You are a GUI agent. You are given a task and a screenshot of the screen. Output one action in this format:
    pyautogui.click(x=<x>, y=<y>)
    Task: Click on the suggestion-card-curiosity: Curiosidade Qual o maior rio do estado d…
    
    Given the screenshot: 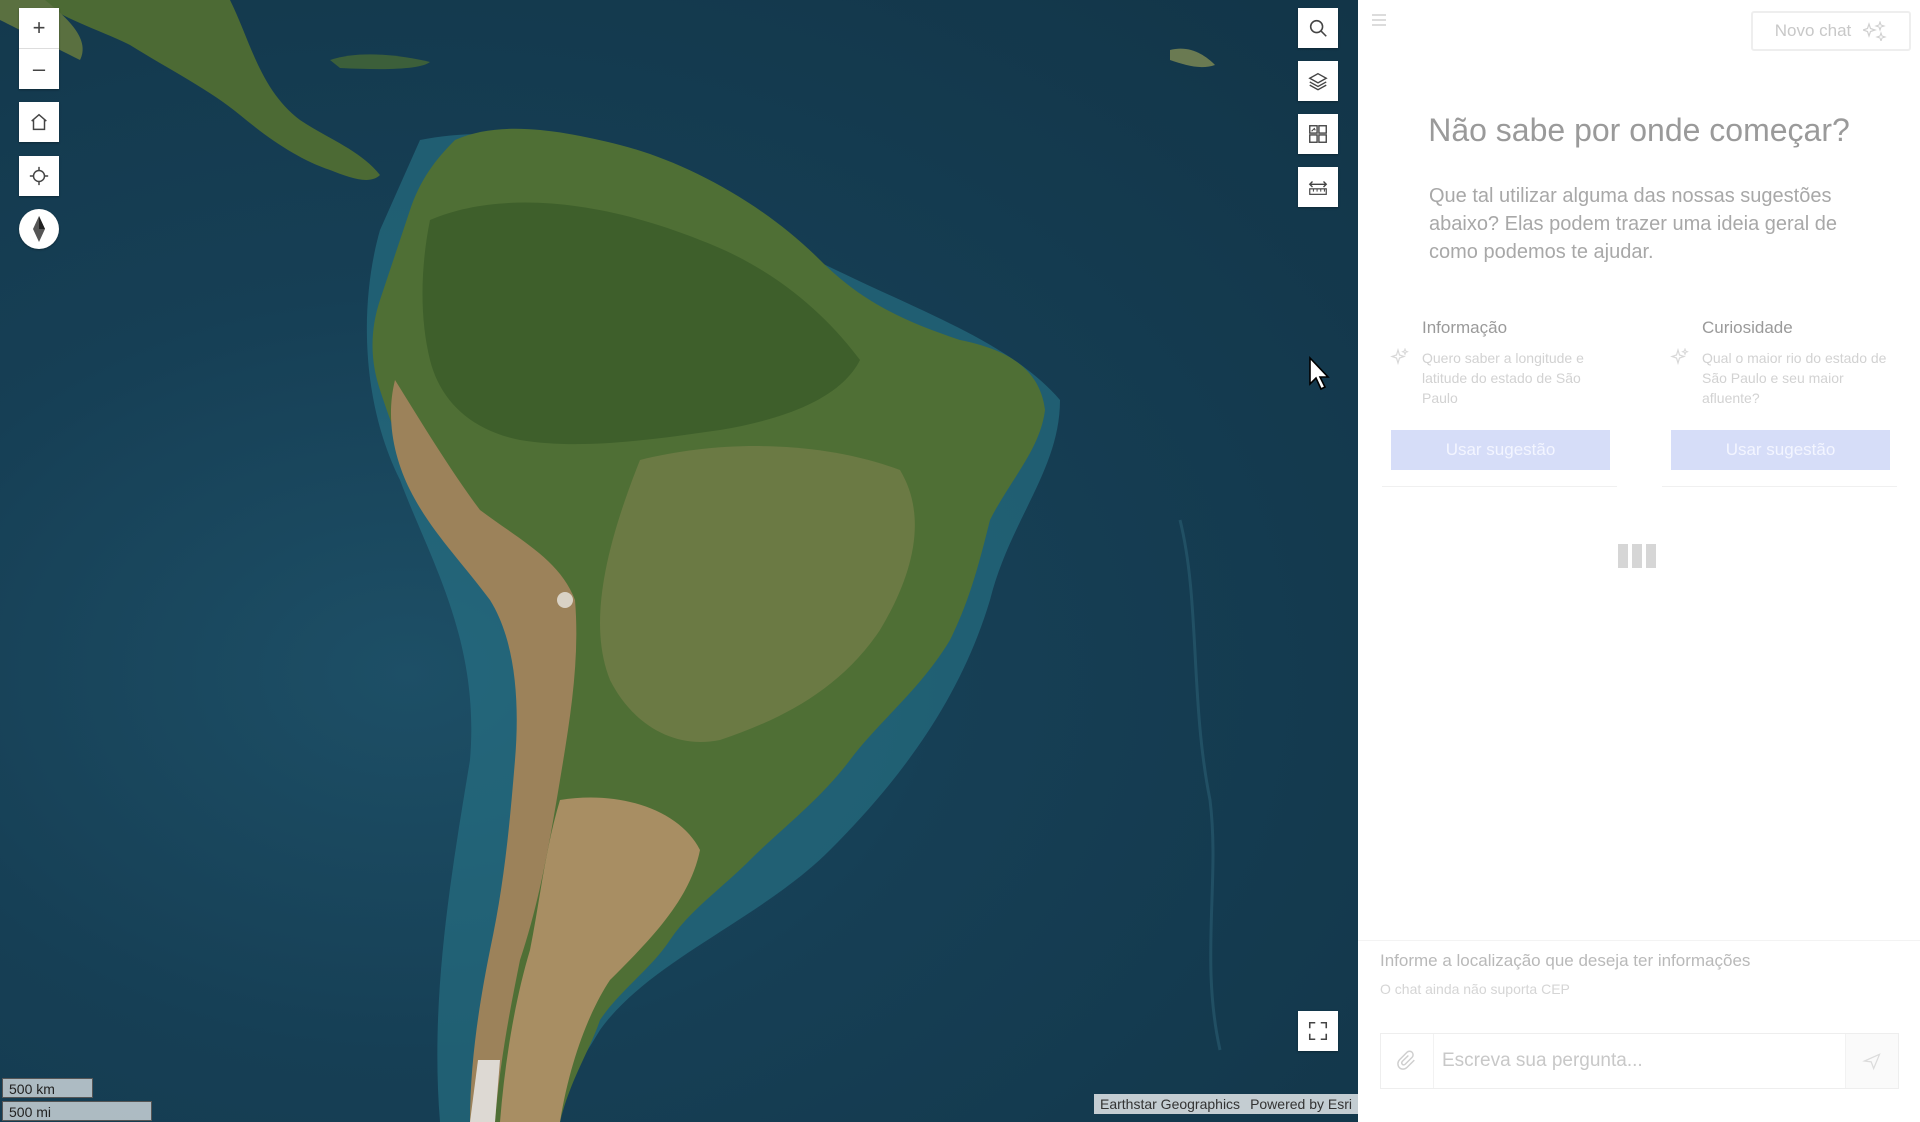 What is the action you would take?
    pyautogui.click(x=1779, y=398)
    